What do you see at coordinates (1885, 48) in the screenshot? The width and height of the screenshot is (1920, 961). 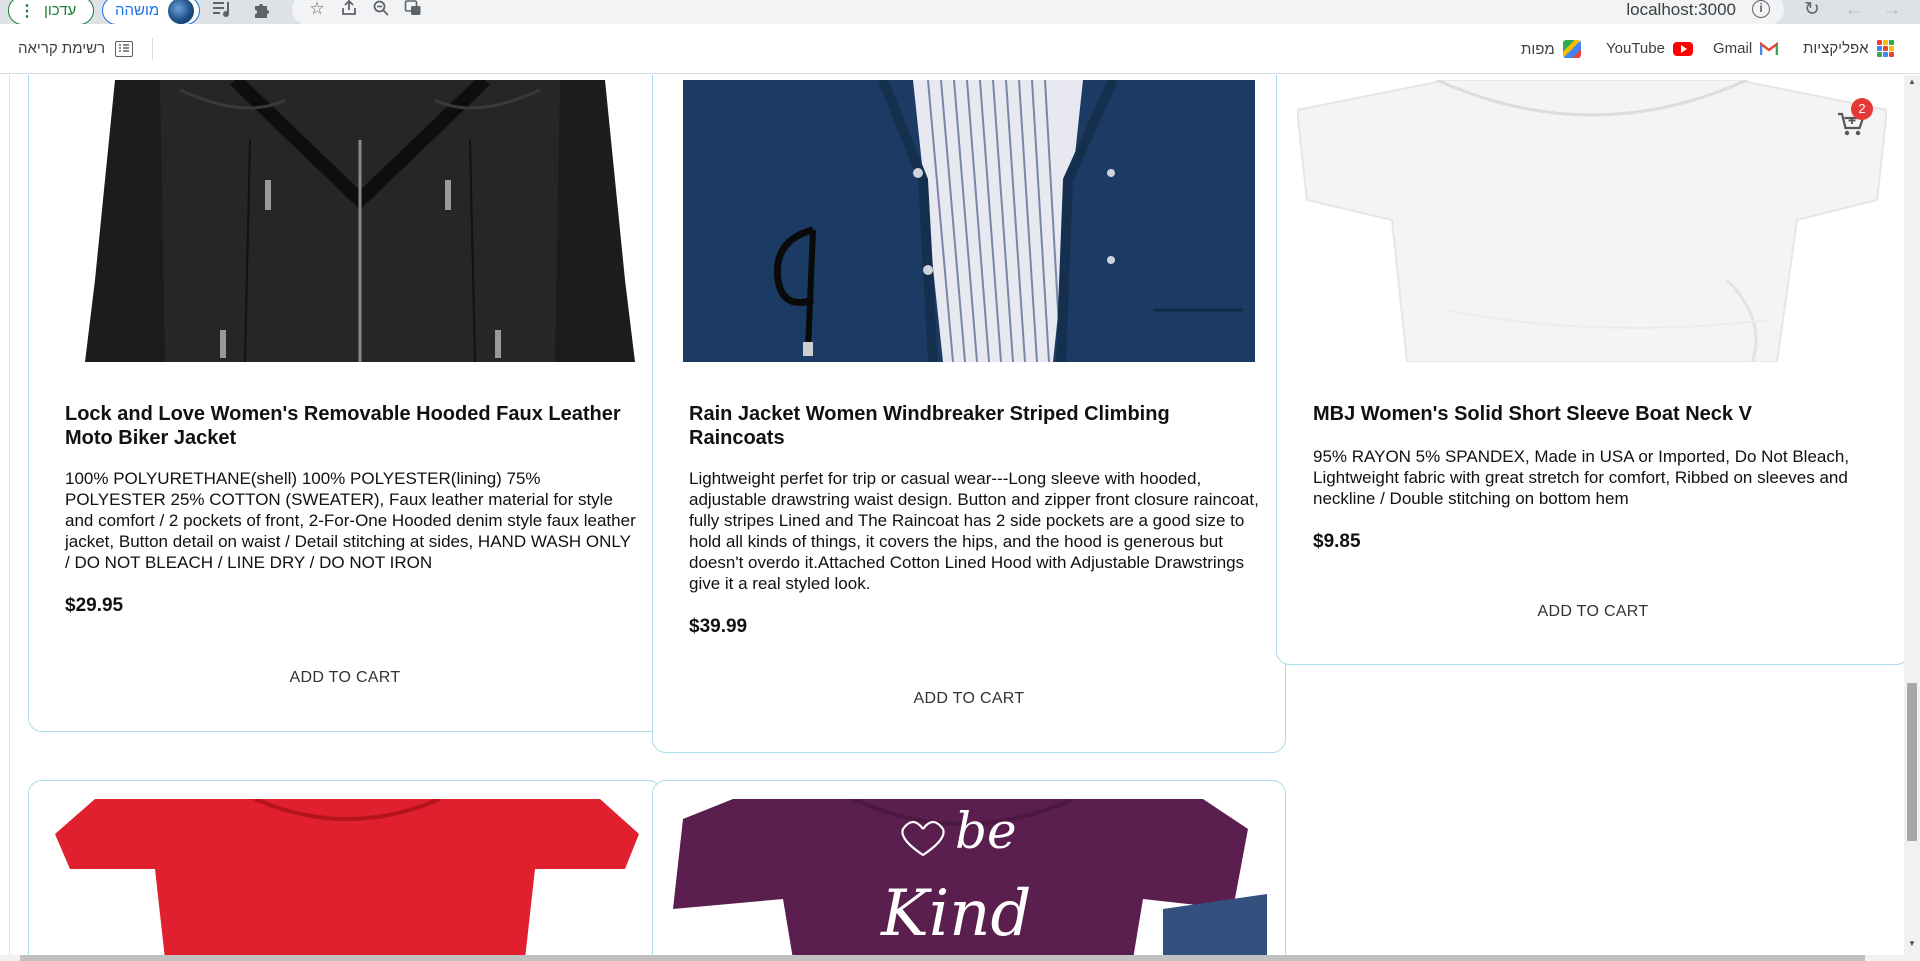 I see `apps-grid-icon` at bounding box center [1885, 48].